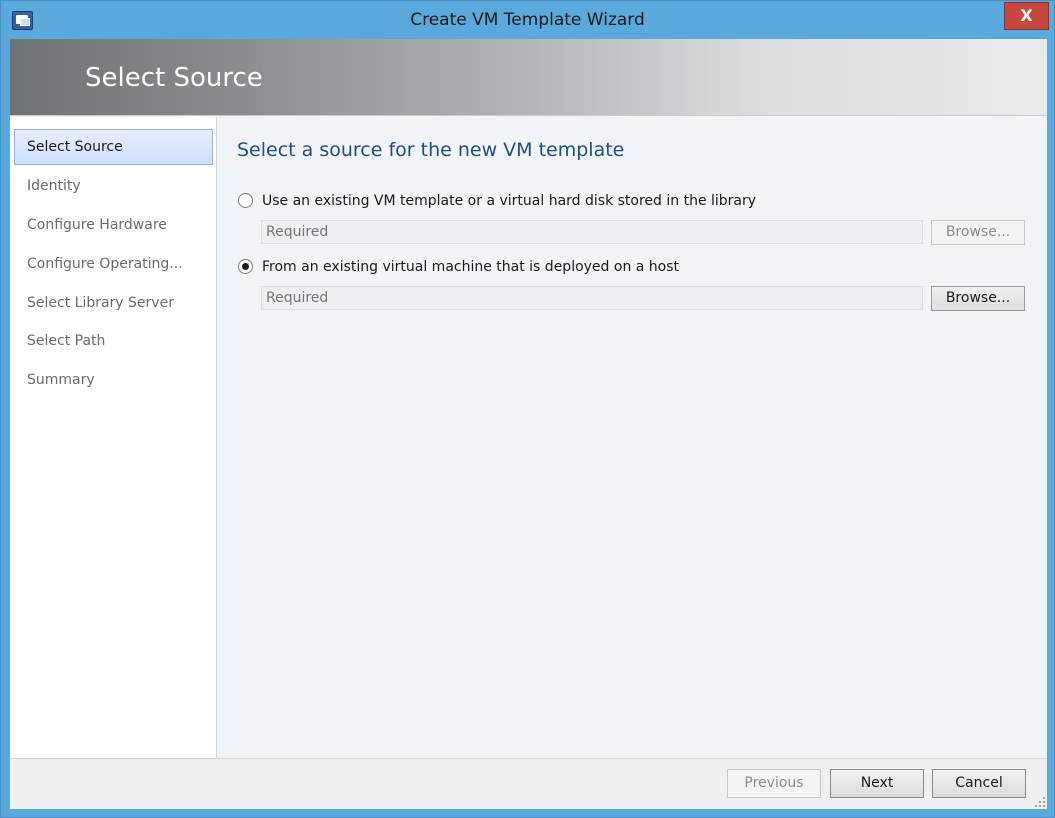  Describe the element at coordinates (61, 380) in the screenshot. I see `nav-step-label: Summary` at that location.